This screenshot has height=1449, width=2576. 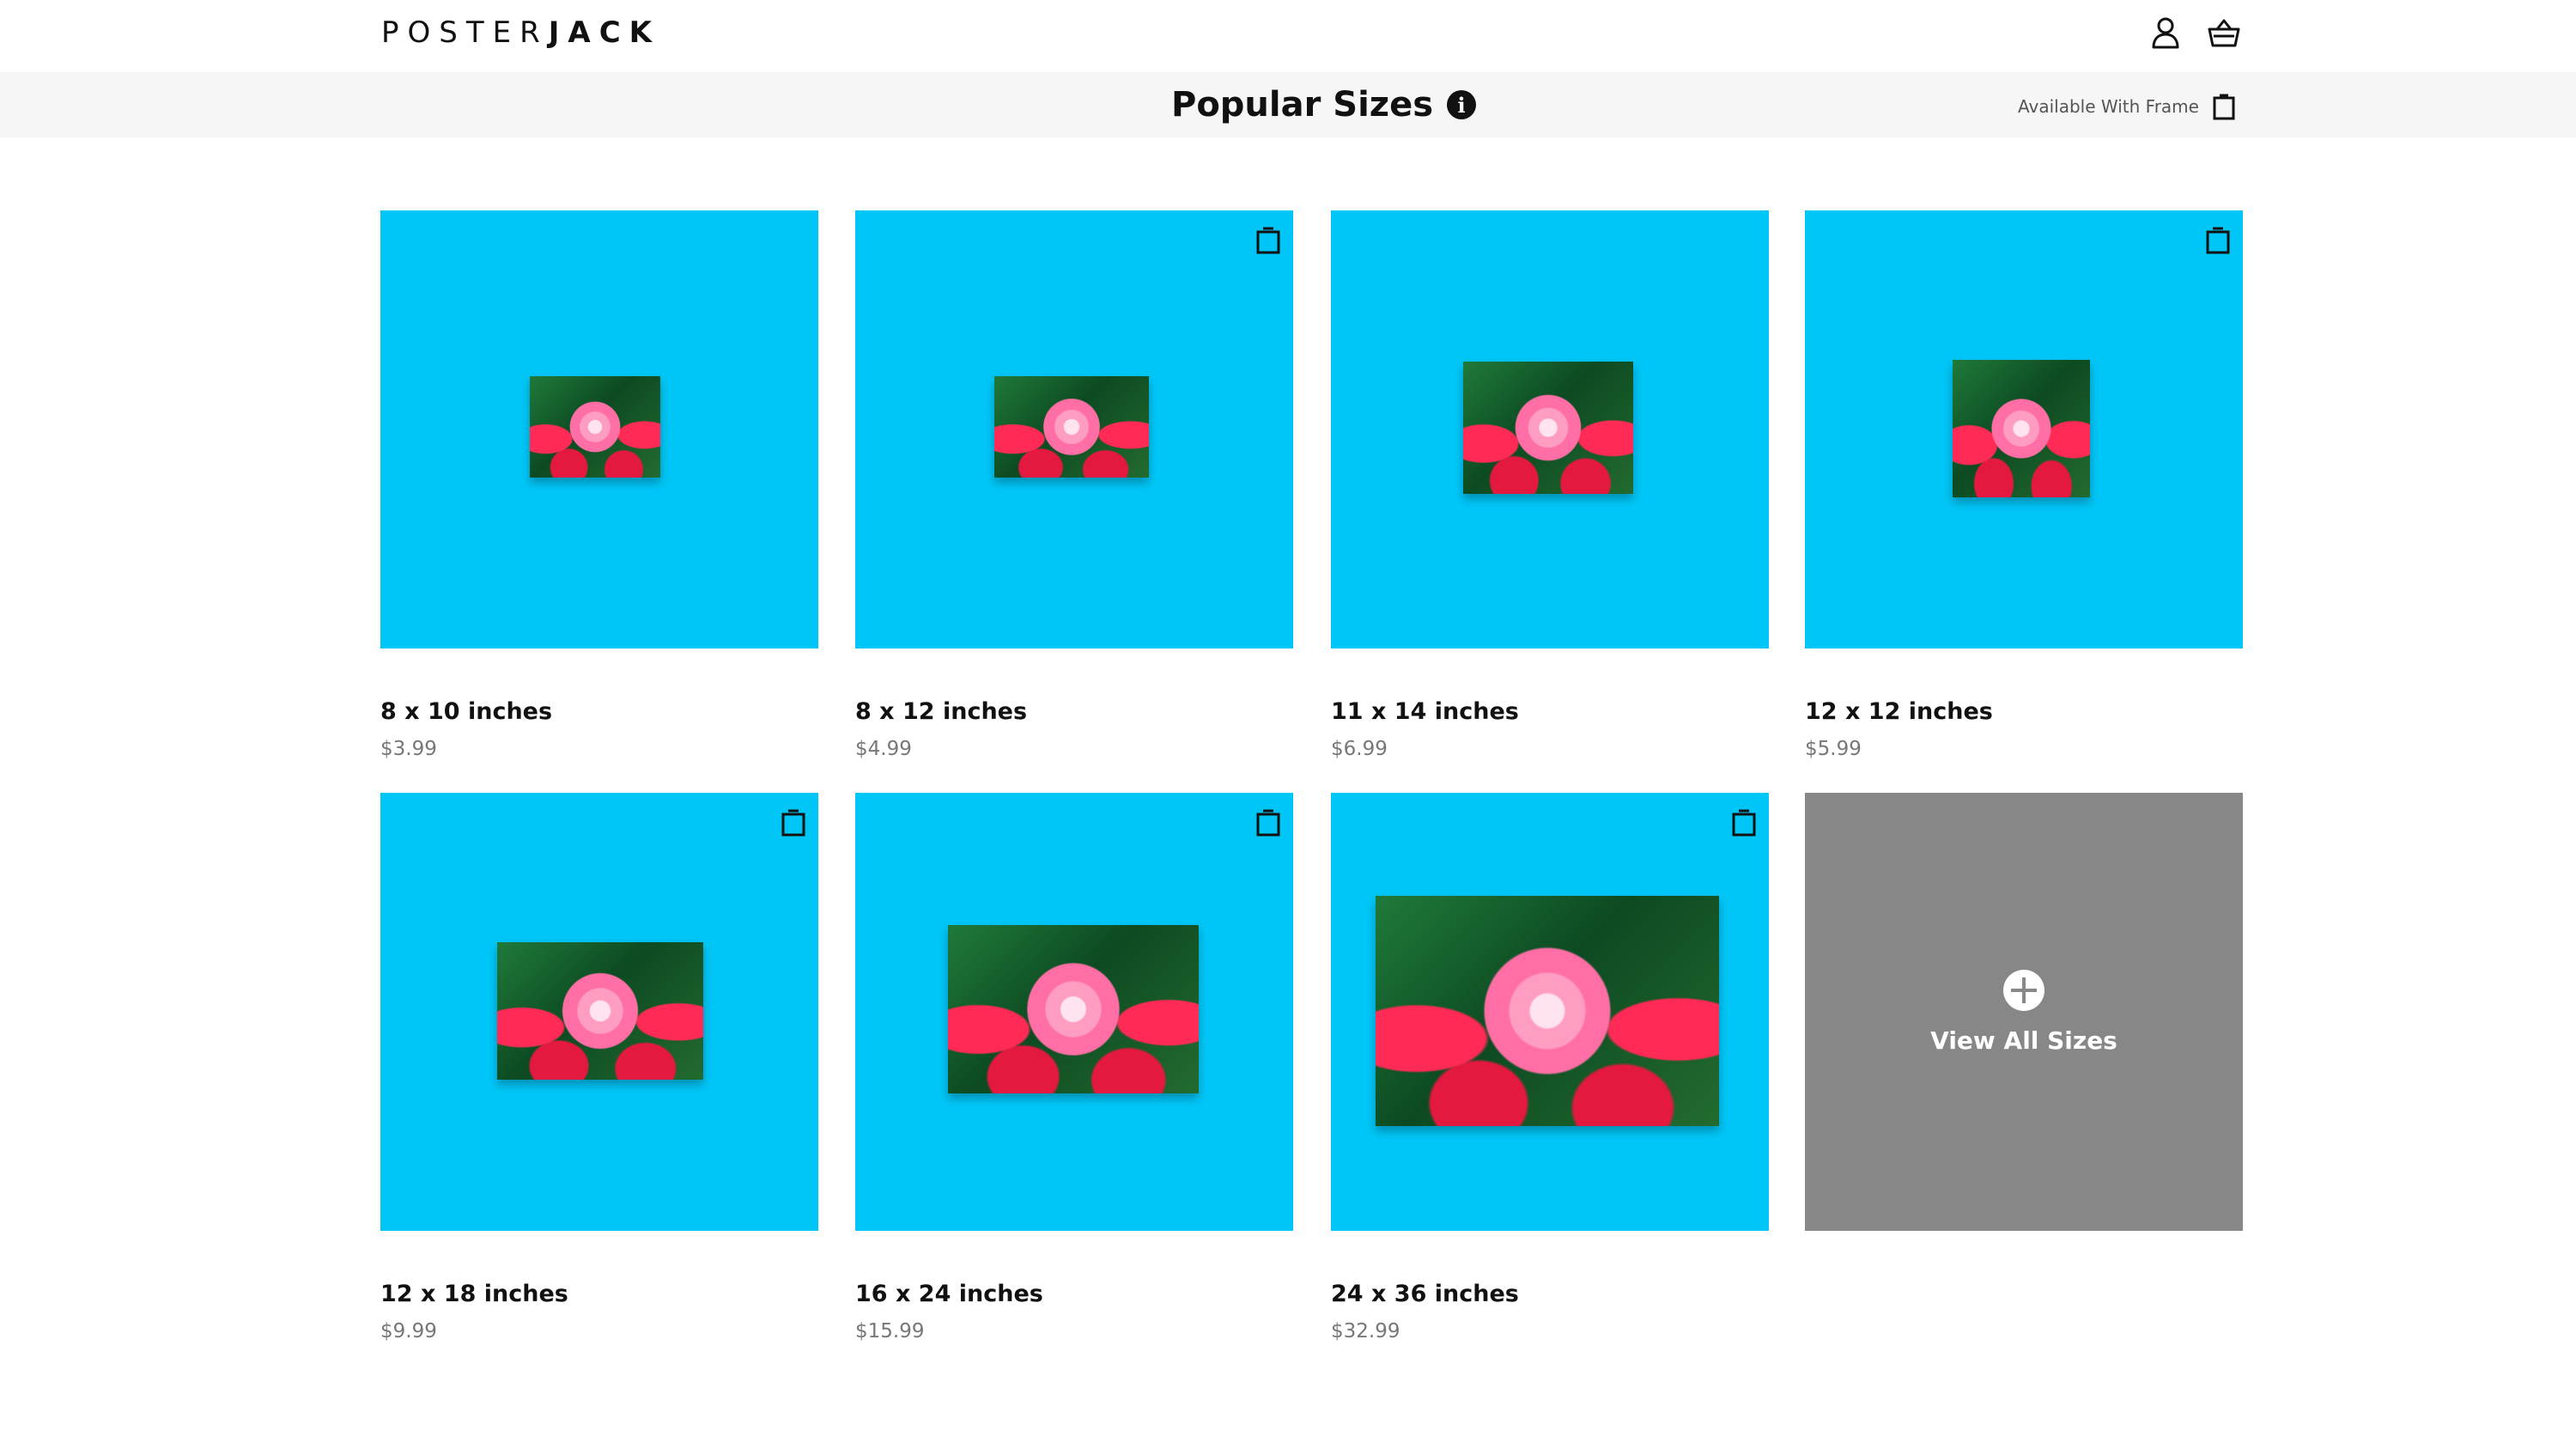 I want to click on frame-legend-label: Available With Frame, so click(x=2108, y=106).